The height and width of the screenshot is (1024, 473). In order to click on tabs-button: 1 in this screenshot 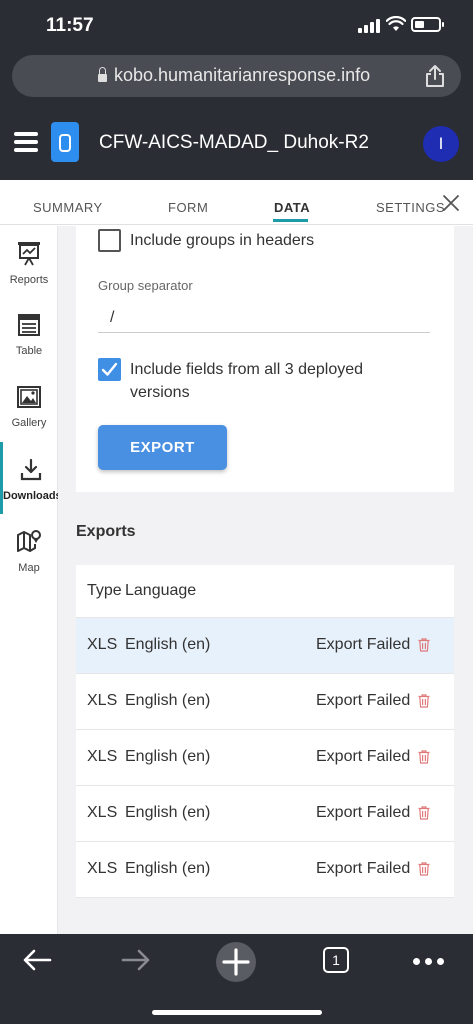, I will do `click(336, 960)`.